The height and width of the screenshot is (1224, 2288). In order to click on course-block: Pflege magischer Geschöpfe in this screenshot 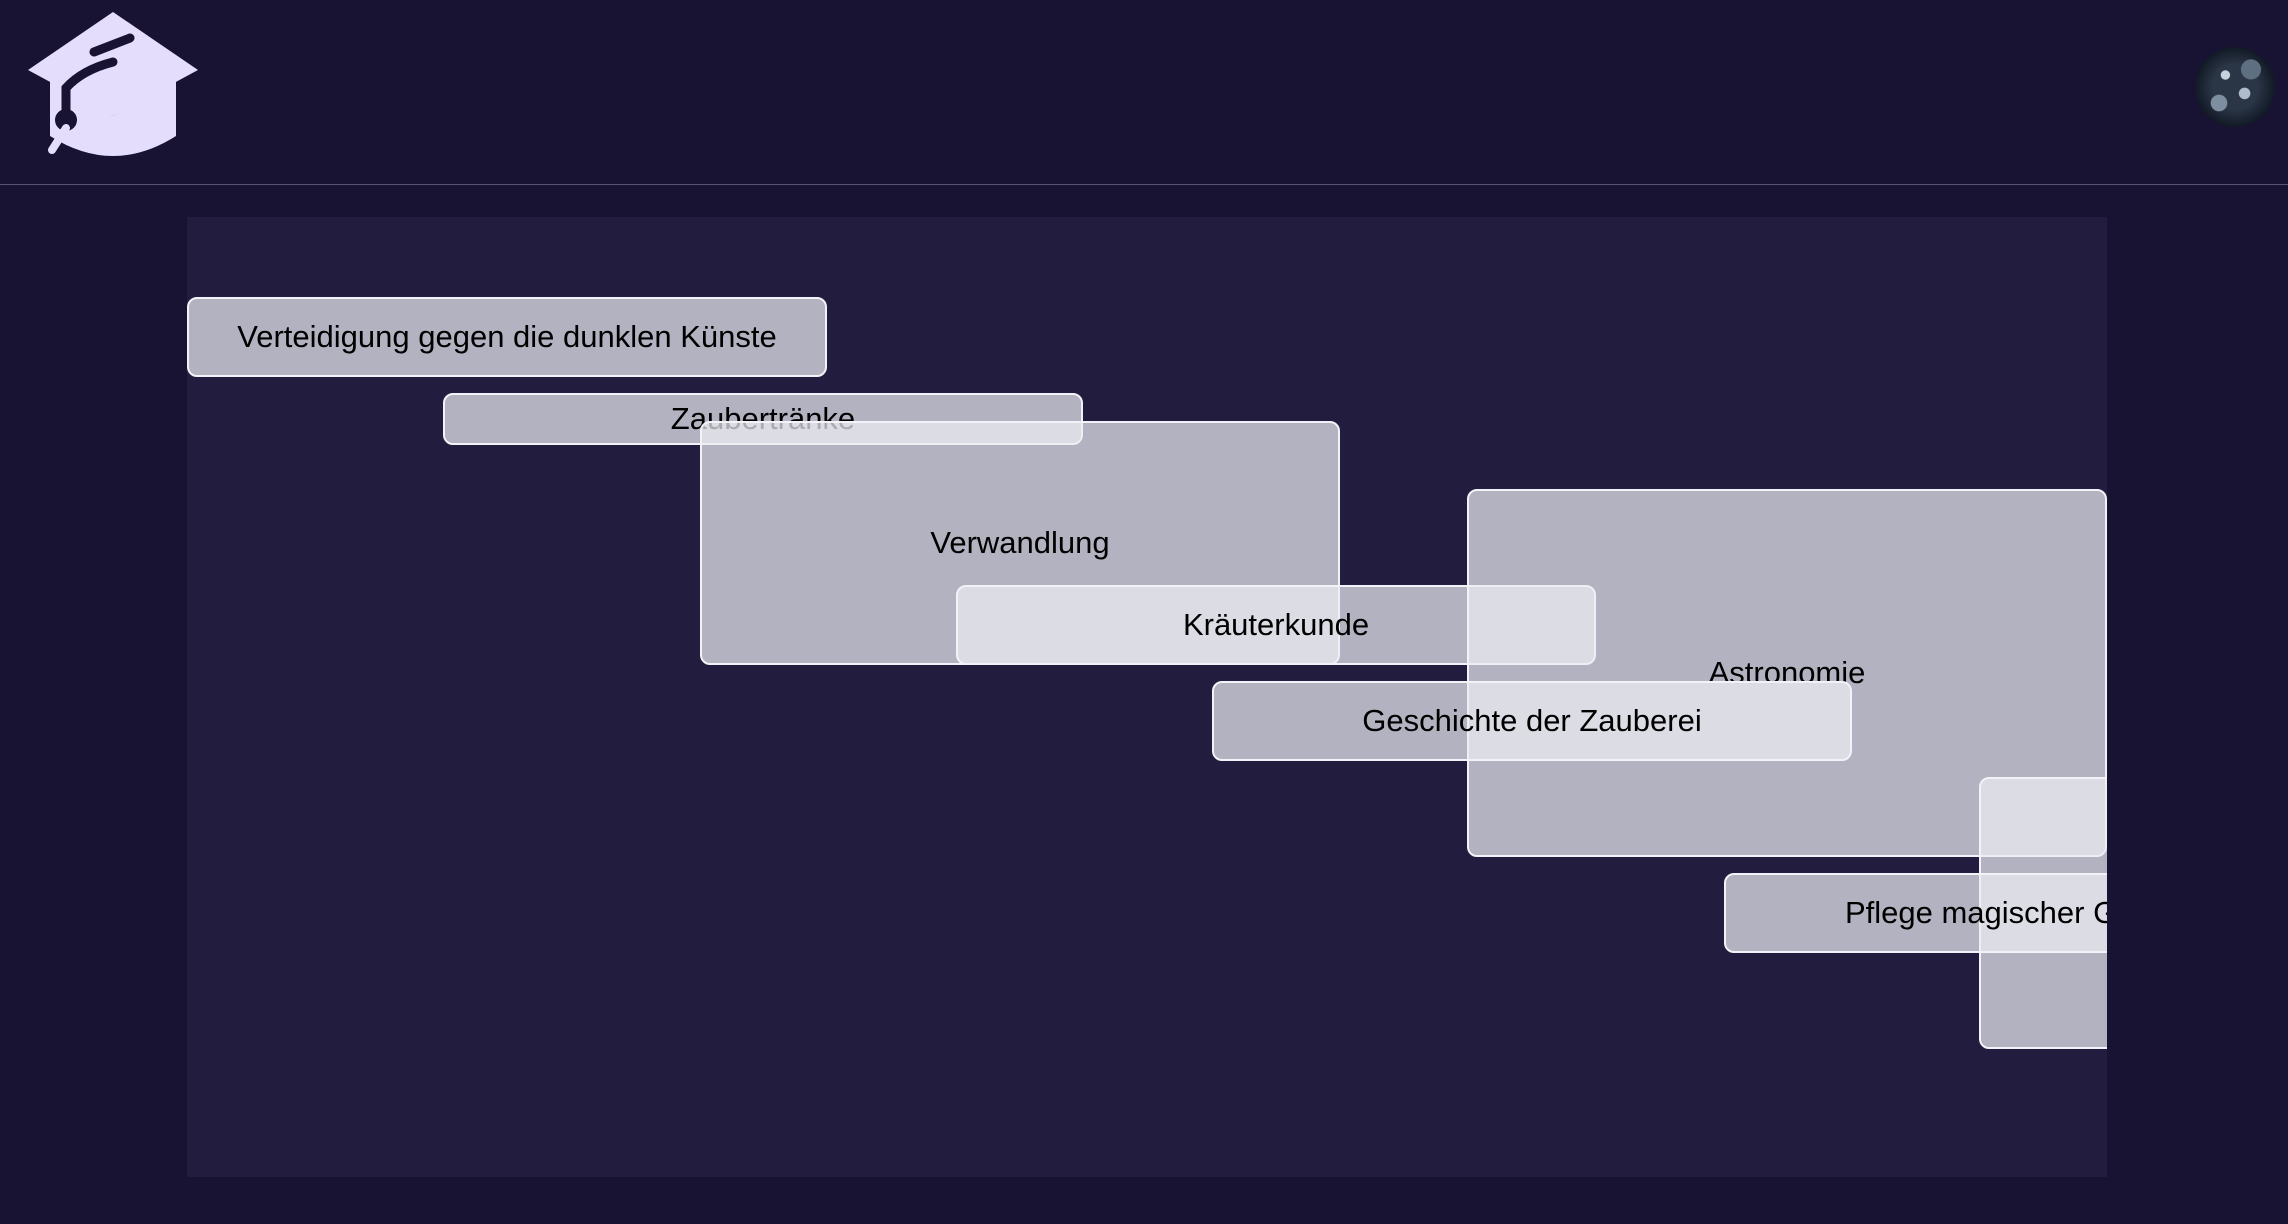, I will do `click(1915, 913)`.